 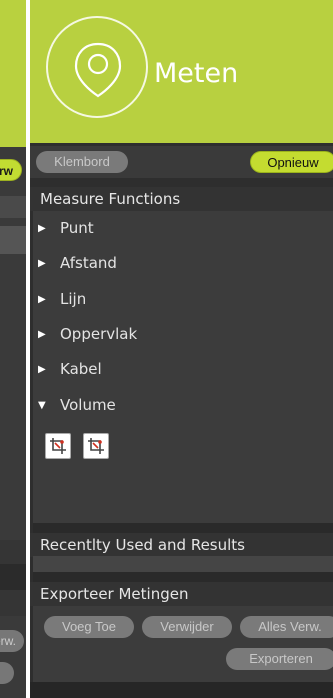 I want to click on left-gray-button, so click(x=7, y=673).